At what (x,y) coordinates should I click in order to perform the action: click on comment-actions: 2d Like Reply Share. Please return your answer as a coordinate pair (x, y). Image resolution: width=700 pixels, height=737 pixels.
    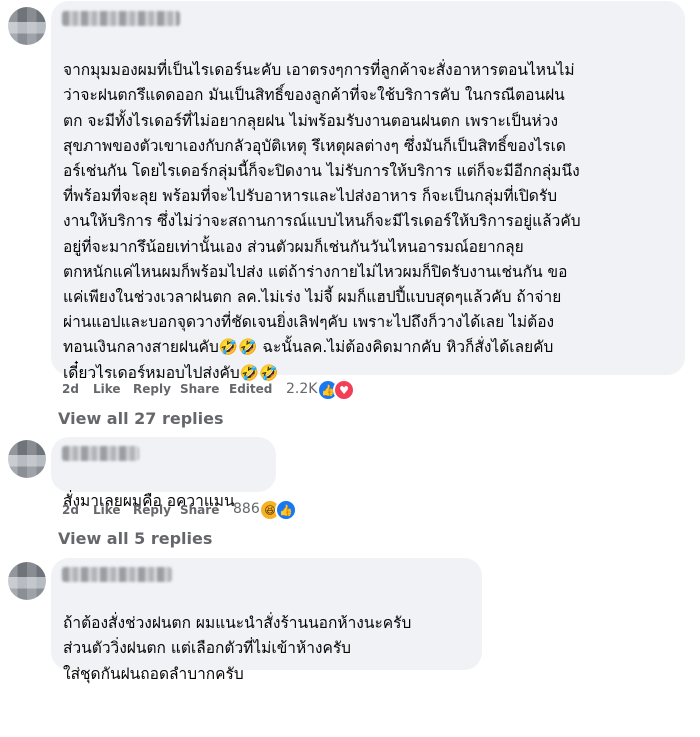
    Looking at the image, I should click on (142, 511).